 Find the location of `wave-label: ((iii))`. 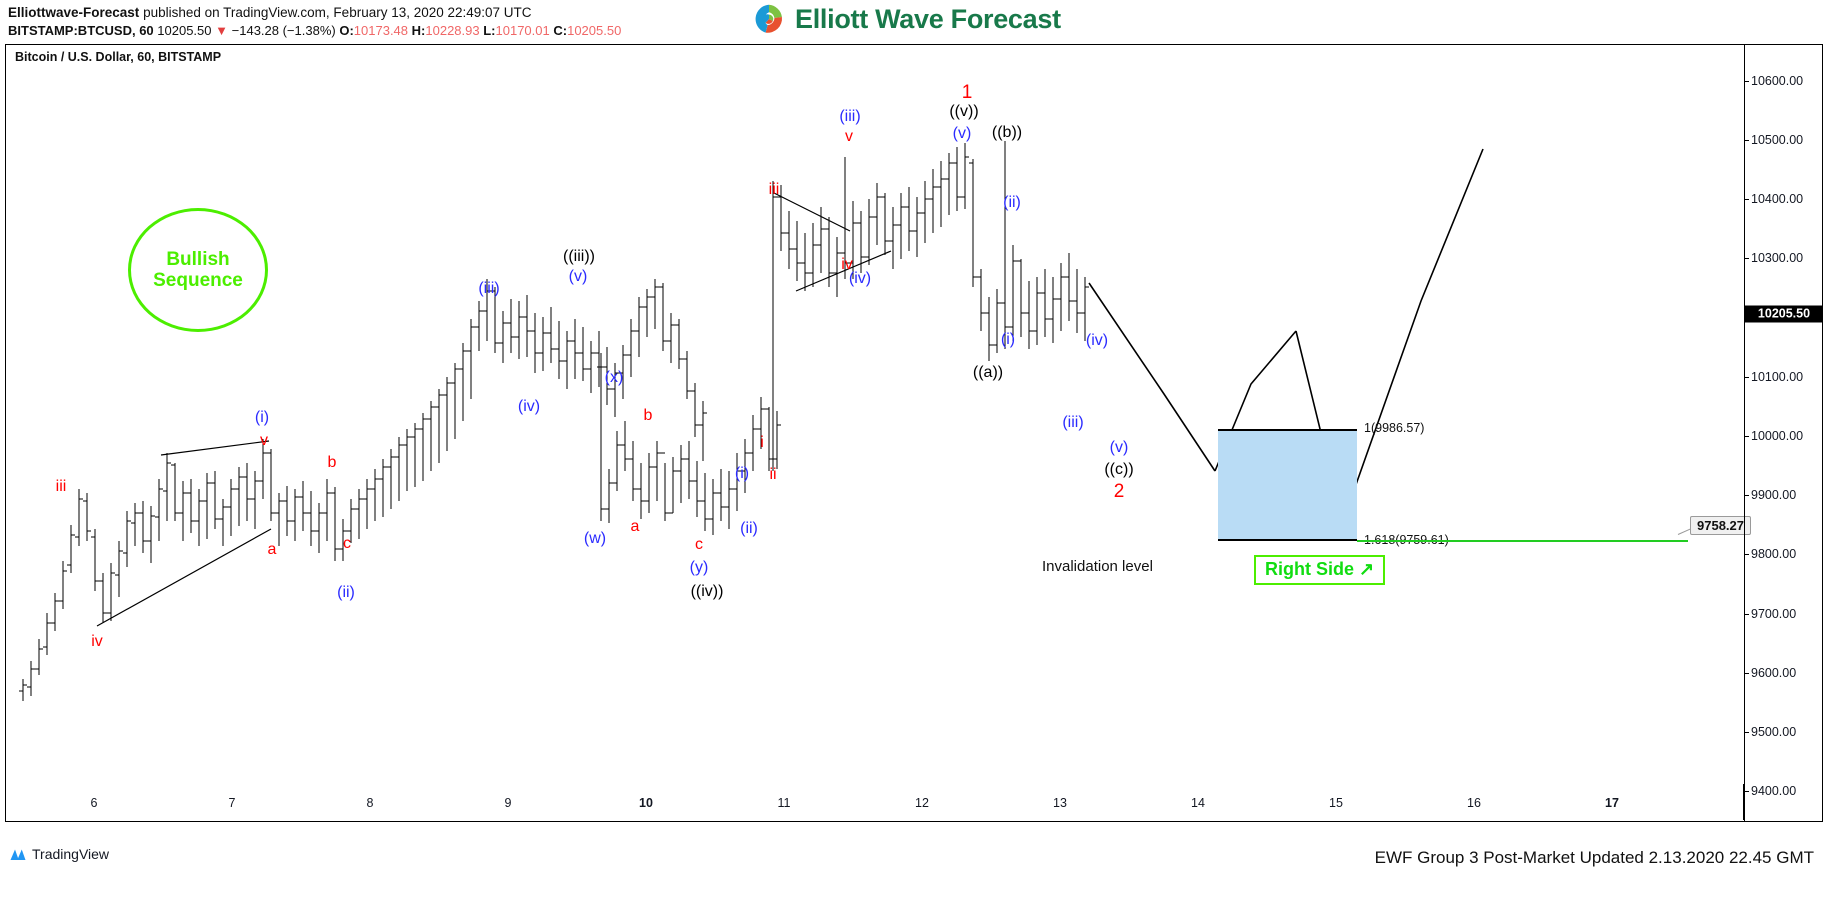

wave-label: ((iii)) is located at coordinates (579, 256).